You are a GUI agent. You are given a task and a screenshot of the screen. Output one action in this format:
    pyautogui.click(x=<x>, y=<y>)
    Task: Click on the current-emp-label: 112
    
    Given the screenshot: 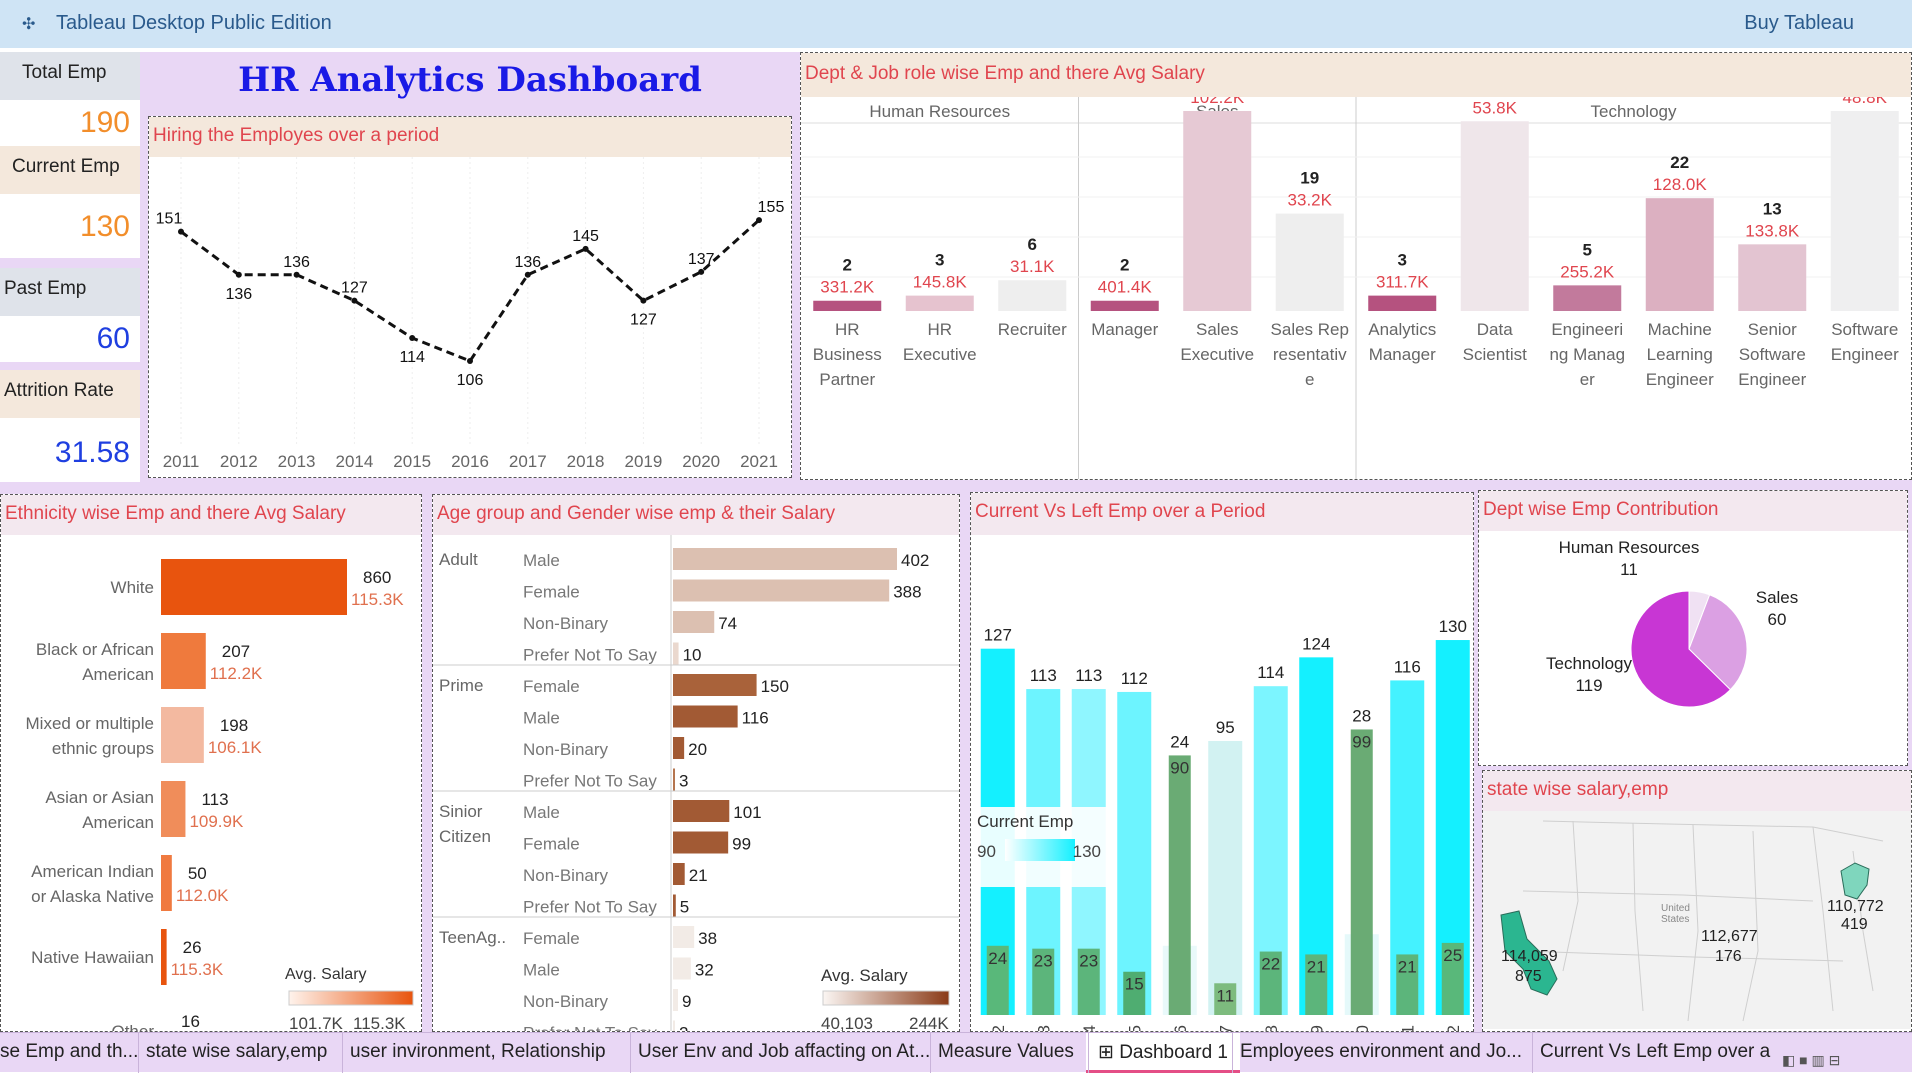 What is the action you would take?
    pyautogui.click(x=1134, y=678)
    